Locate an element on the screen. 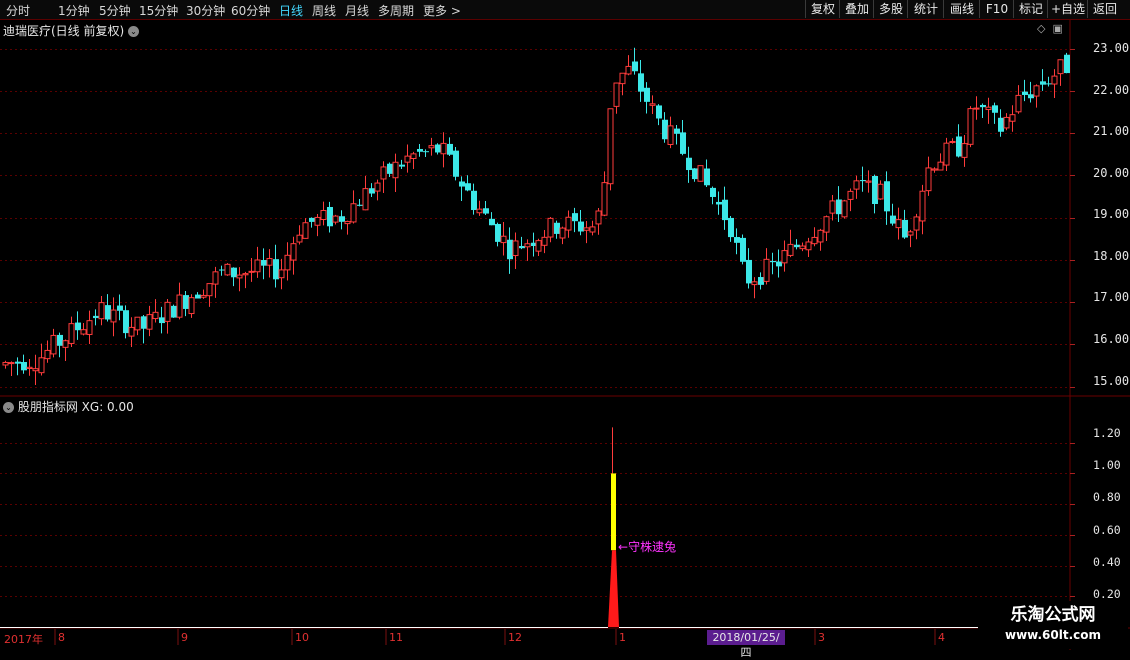 The width and height of the screenshot is (1130, 660). window-restore-icon: ▣ is located at coordinates (1057, 28).